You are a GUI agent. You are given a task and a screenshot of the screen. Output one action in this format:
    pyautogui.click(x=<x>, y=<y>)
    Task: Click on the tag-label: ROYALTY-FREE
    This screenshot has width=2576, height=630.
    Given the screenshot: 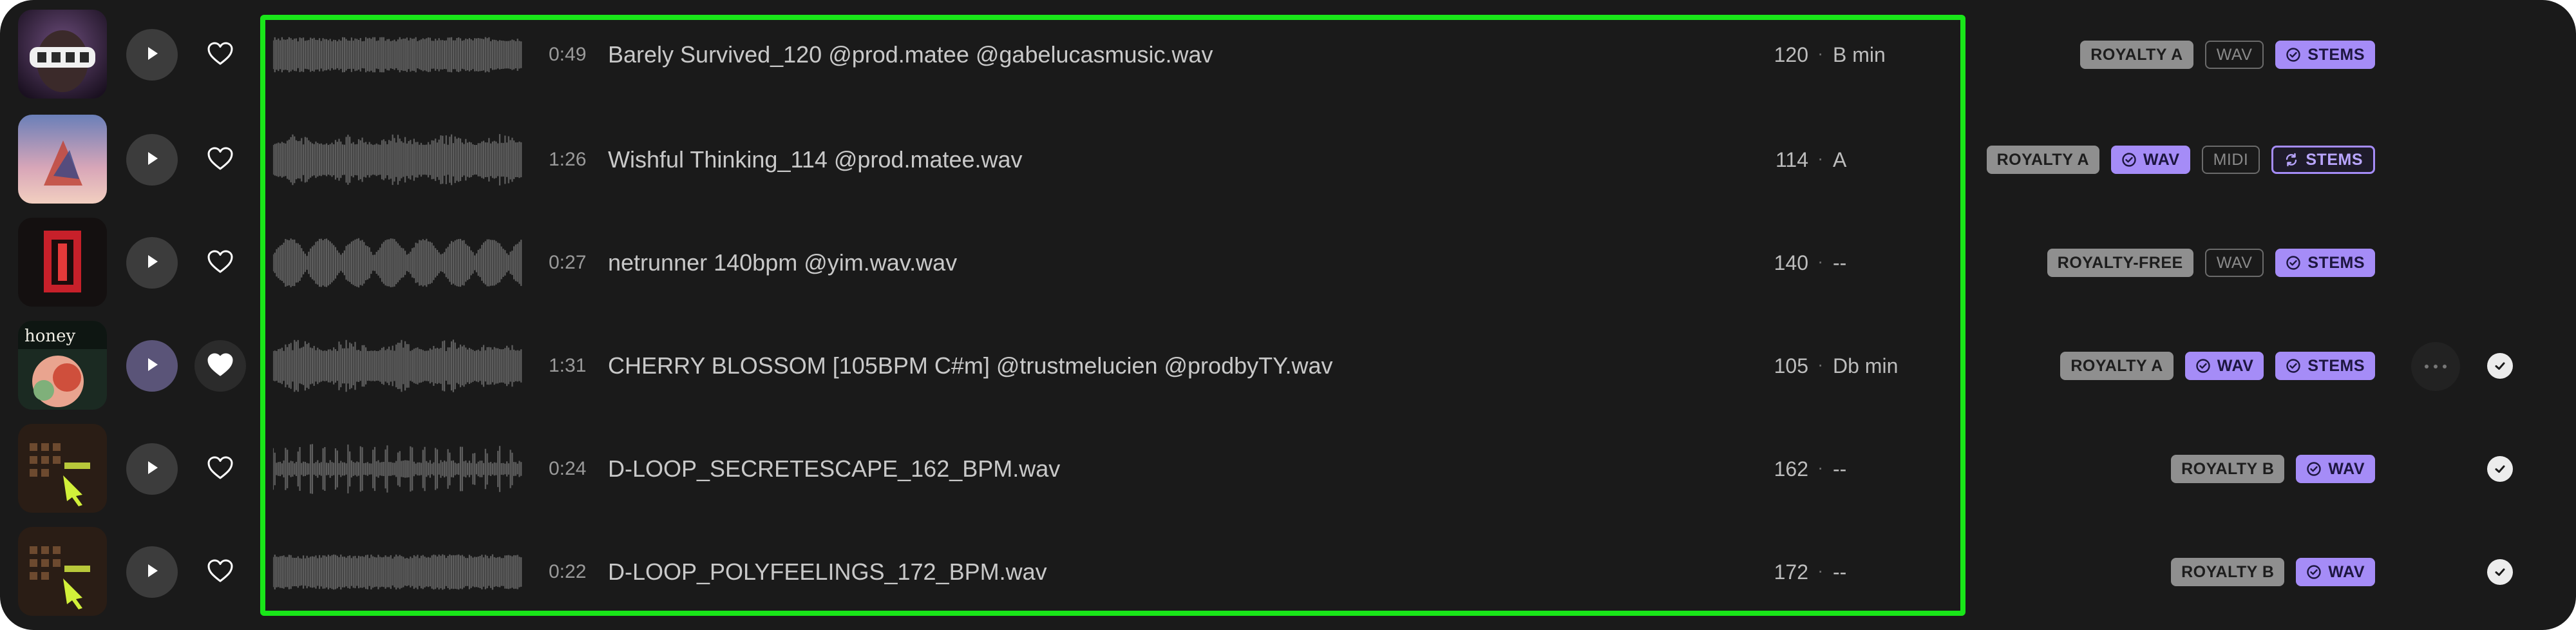 What is the action you would take?
    pyautogui.click(x=2120, y=262)
    